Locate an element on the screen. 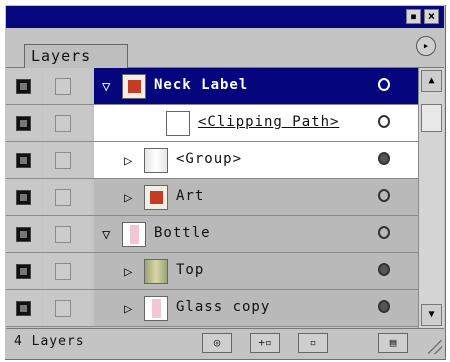  tab-layers: Layers is located at coordinates (76, 56).